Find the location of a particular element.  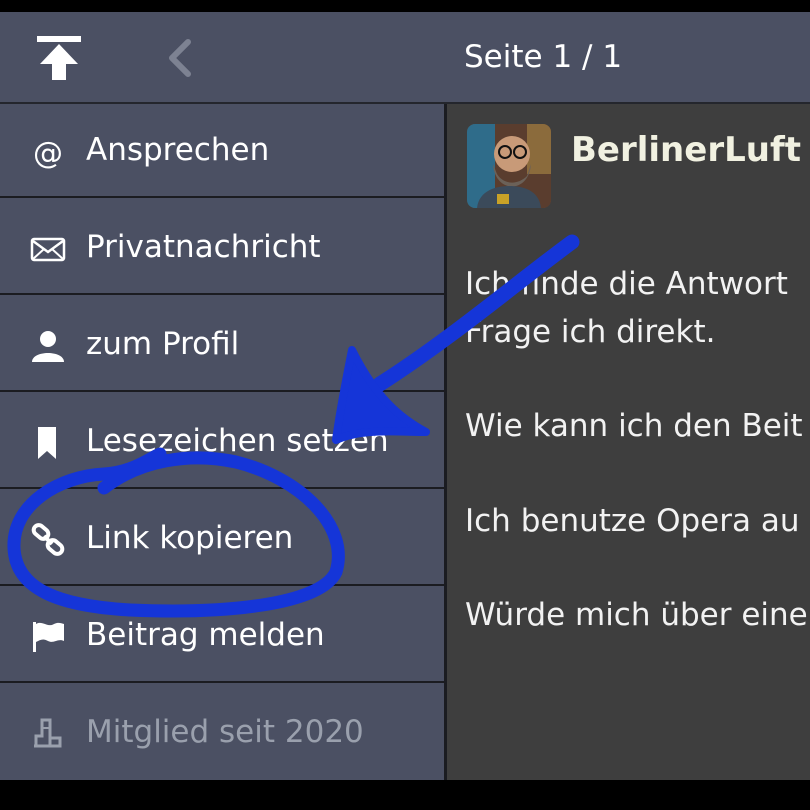

chevron-left-icon is located at coordinates (180, 58).